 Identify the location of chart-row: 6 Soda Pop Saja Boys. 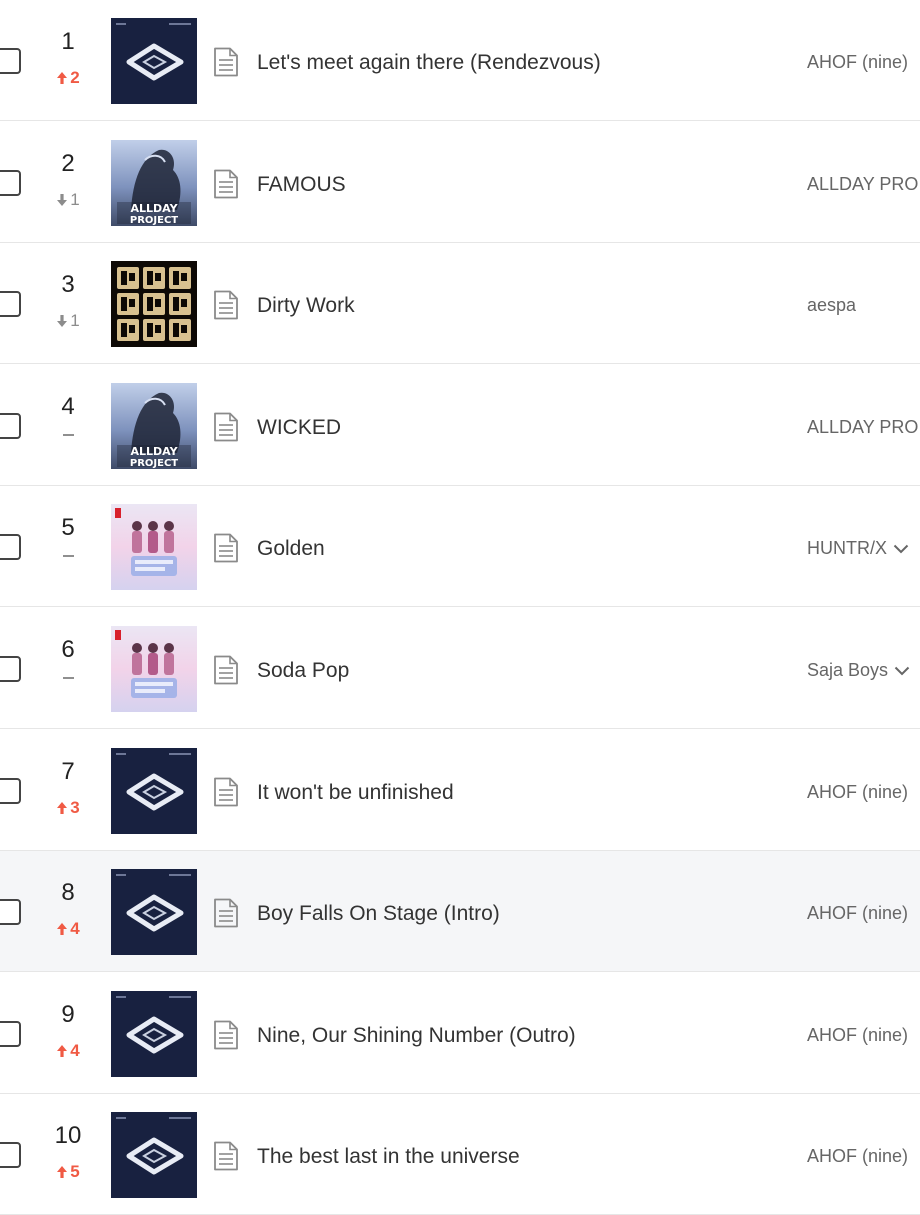
(460, 668).